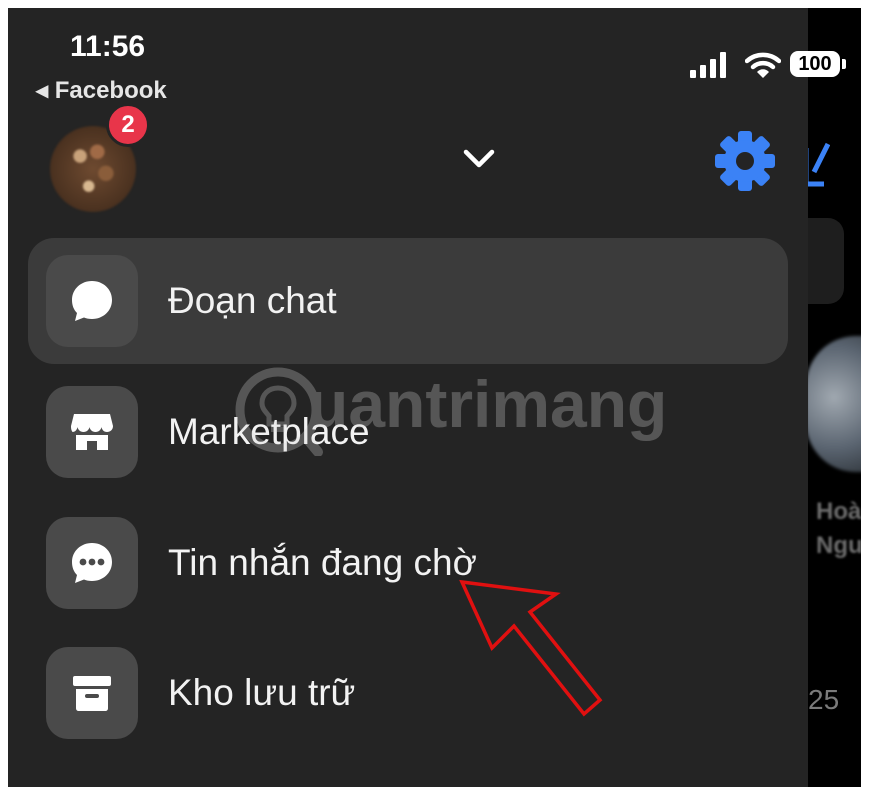 The height and width of the screenshot is (795, 869). Describe the element at coordinates (92, 301) in the screenshot. I see `chat-bubble-icon` at that location.